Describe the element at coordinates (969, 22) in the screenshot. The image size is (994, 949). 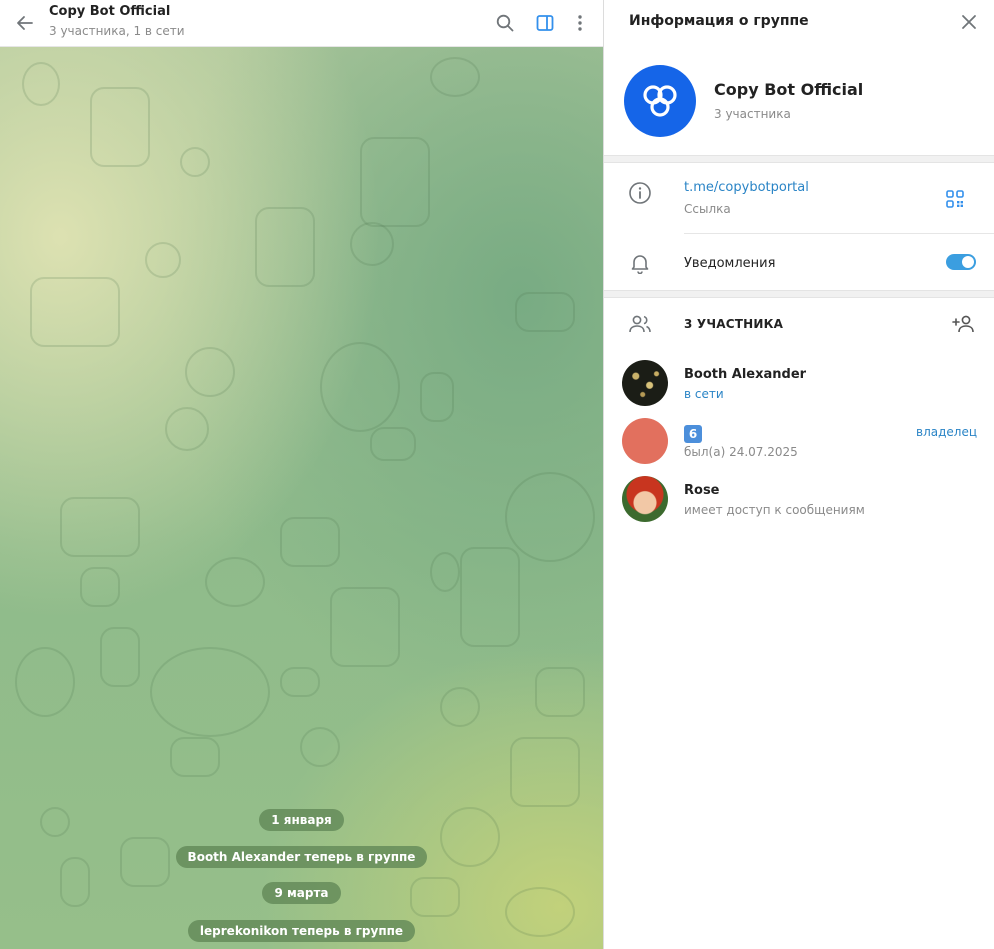
I see `close-icon` at that location.